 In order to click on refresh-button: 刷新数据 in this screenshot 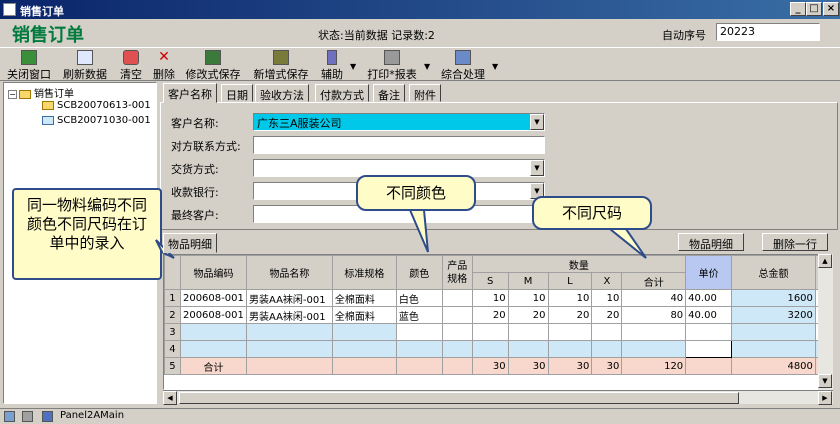, I will do `click(85, 65)`.